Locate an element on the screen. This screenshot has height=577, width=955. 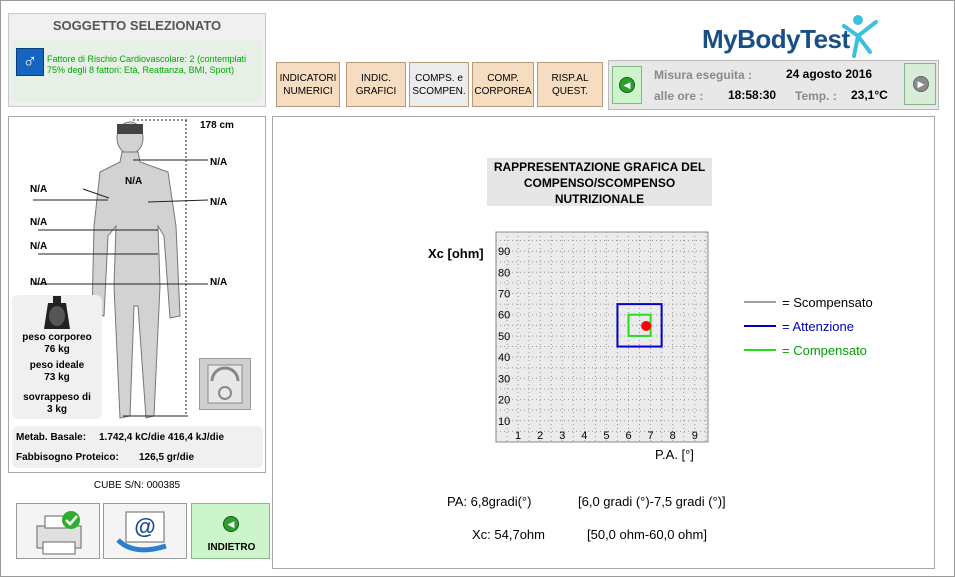
measure-forearm: N/A is located at coordinates (219, 202).